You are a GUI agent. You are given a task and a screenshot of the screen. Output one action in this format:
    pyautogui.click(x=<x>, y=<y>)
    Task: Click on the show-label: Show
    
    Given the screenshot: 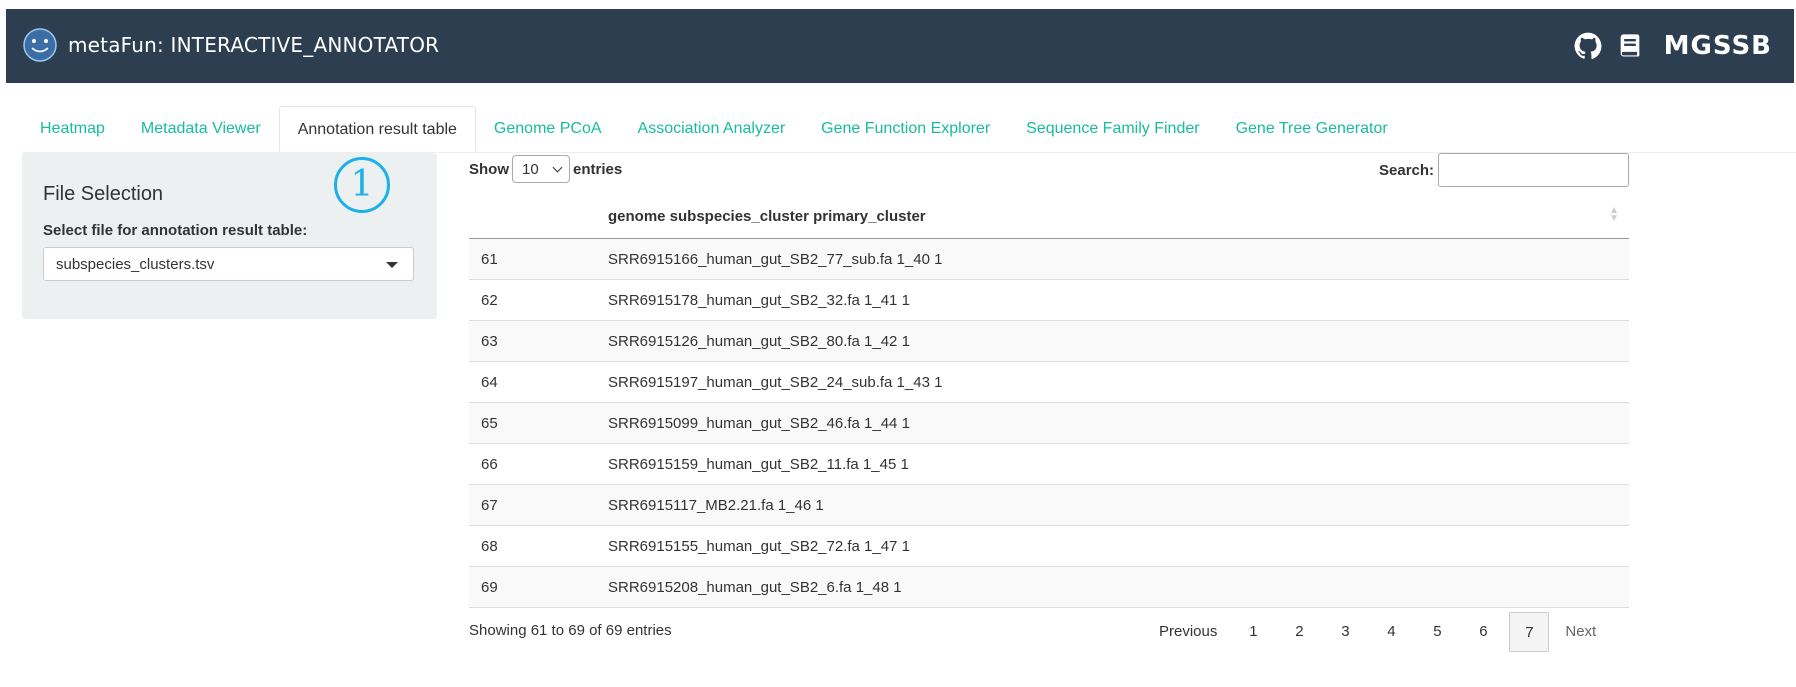 What is the action you would take?
    pyautogui.click(x=489, y=169)
    